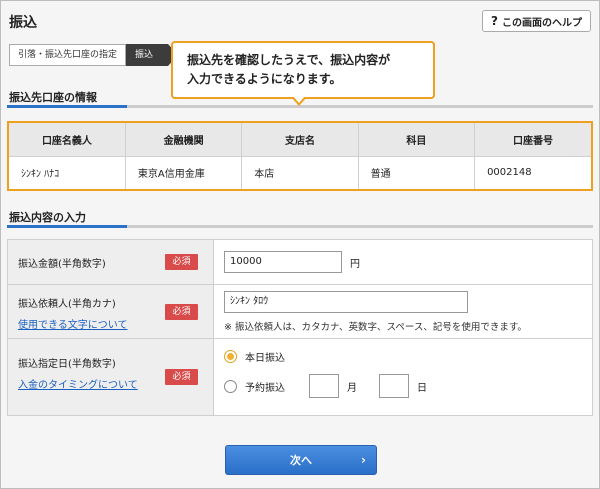 The image size is (600, 489). I want to click on step-indicator: 引落・振込先口座の指定 振込, so click(94, 55).